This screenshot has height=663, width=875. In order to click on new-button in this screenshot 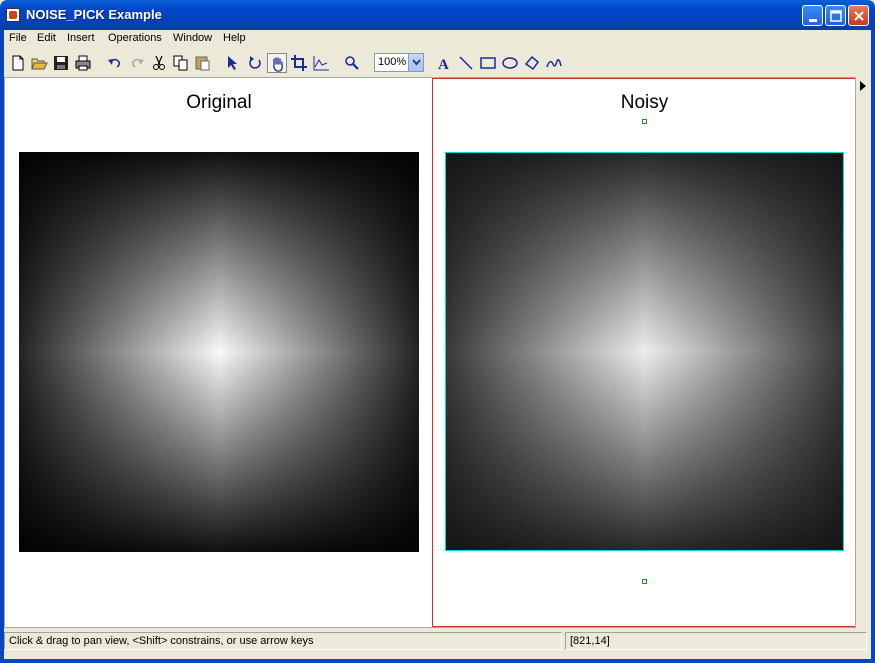, I will do `click(18, 63)`.